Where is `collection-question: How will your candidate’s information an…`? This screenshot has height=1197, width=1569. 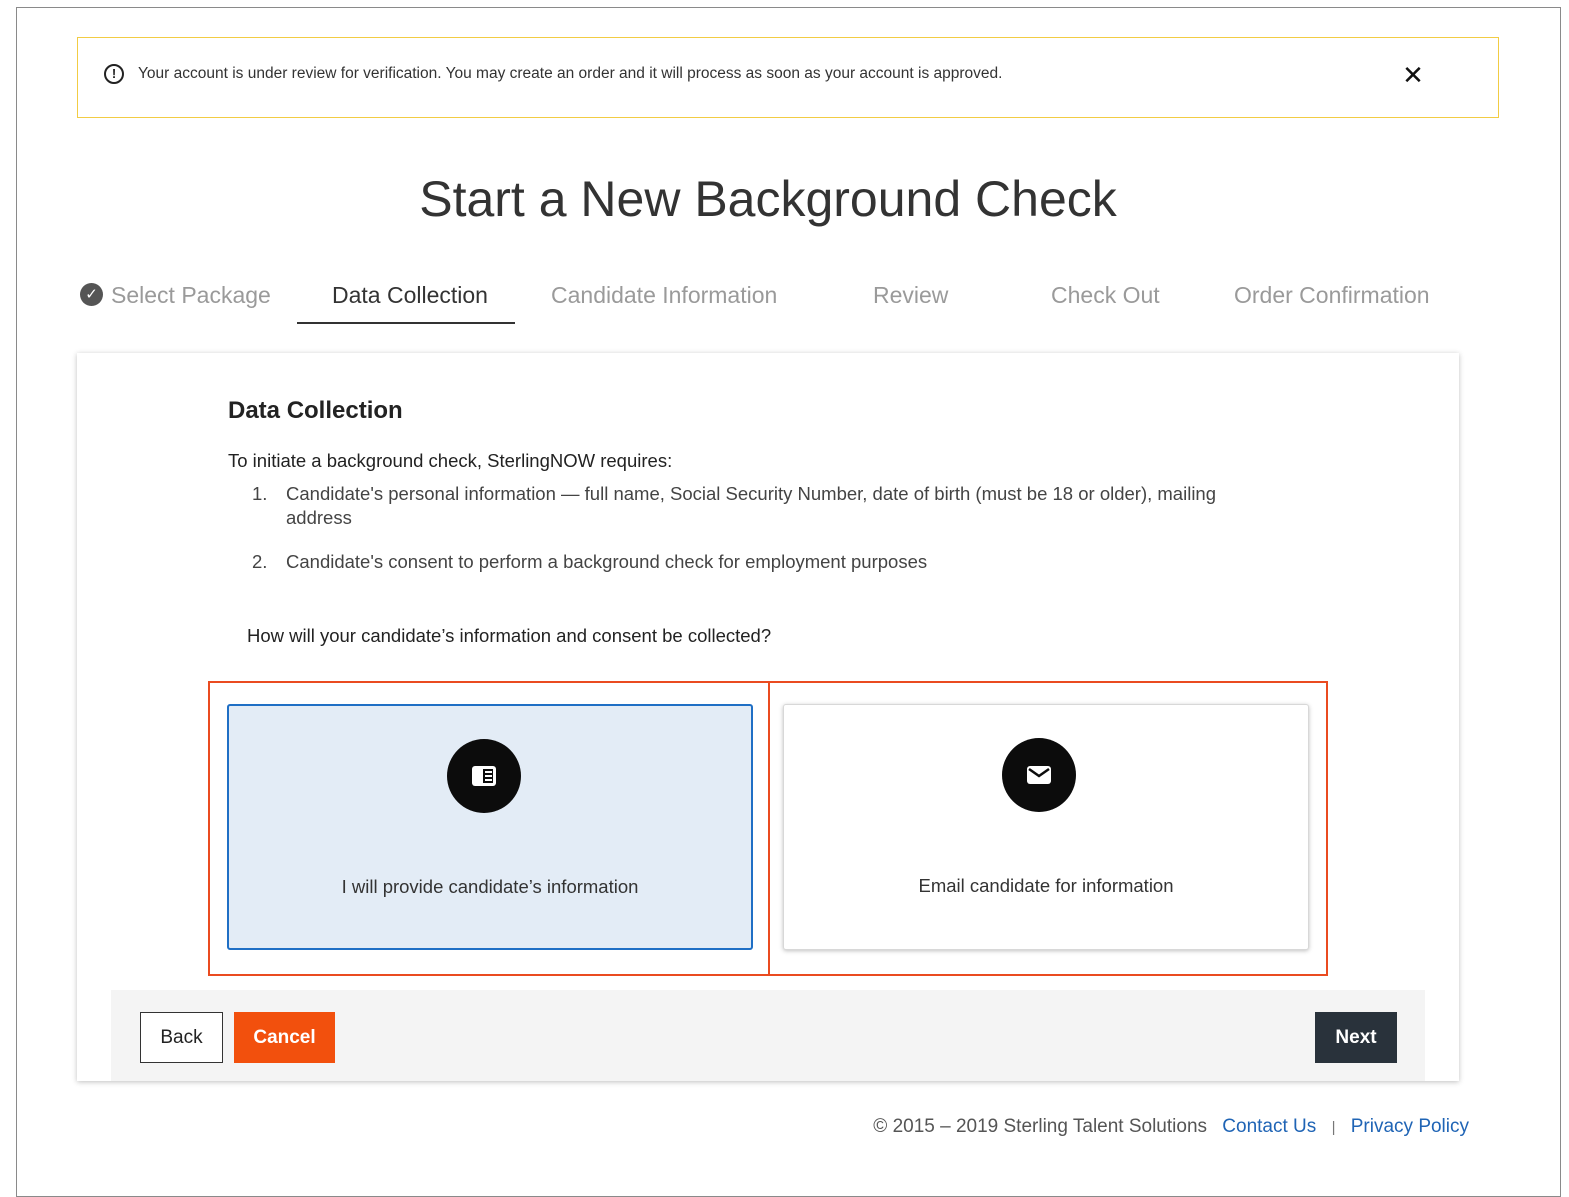 collection-question: How will your candidate’s information an… is located at coordinates (509, 635).